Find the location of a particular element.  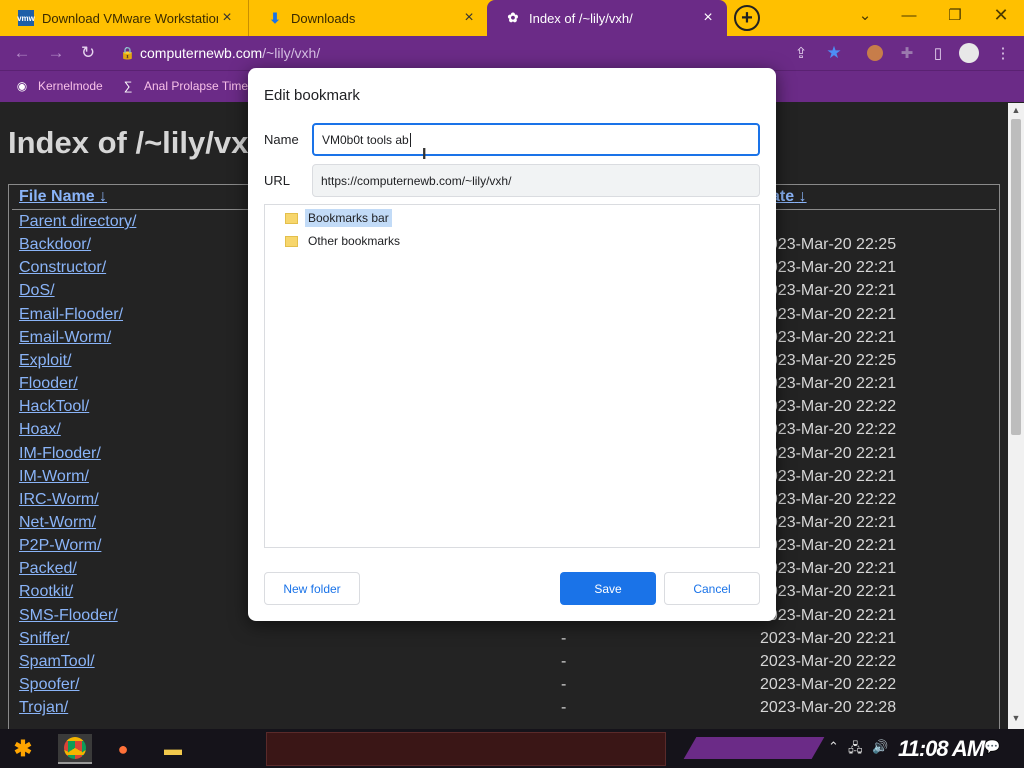

file-link: P2P-Worm/ is located at coordinates (60, 546).